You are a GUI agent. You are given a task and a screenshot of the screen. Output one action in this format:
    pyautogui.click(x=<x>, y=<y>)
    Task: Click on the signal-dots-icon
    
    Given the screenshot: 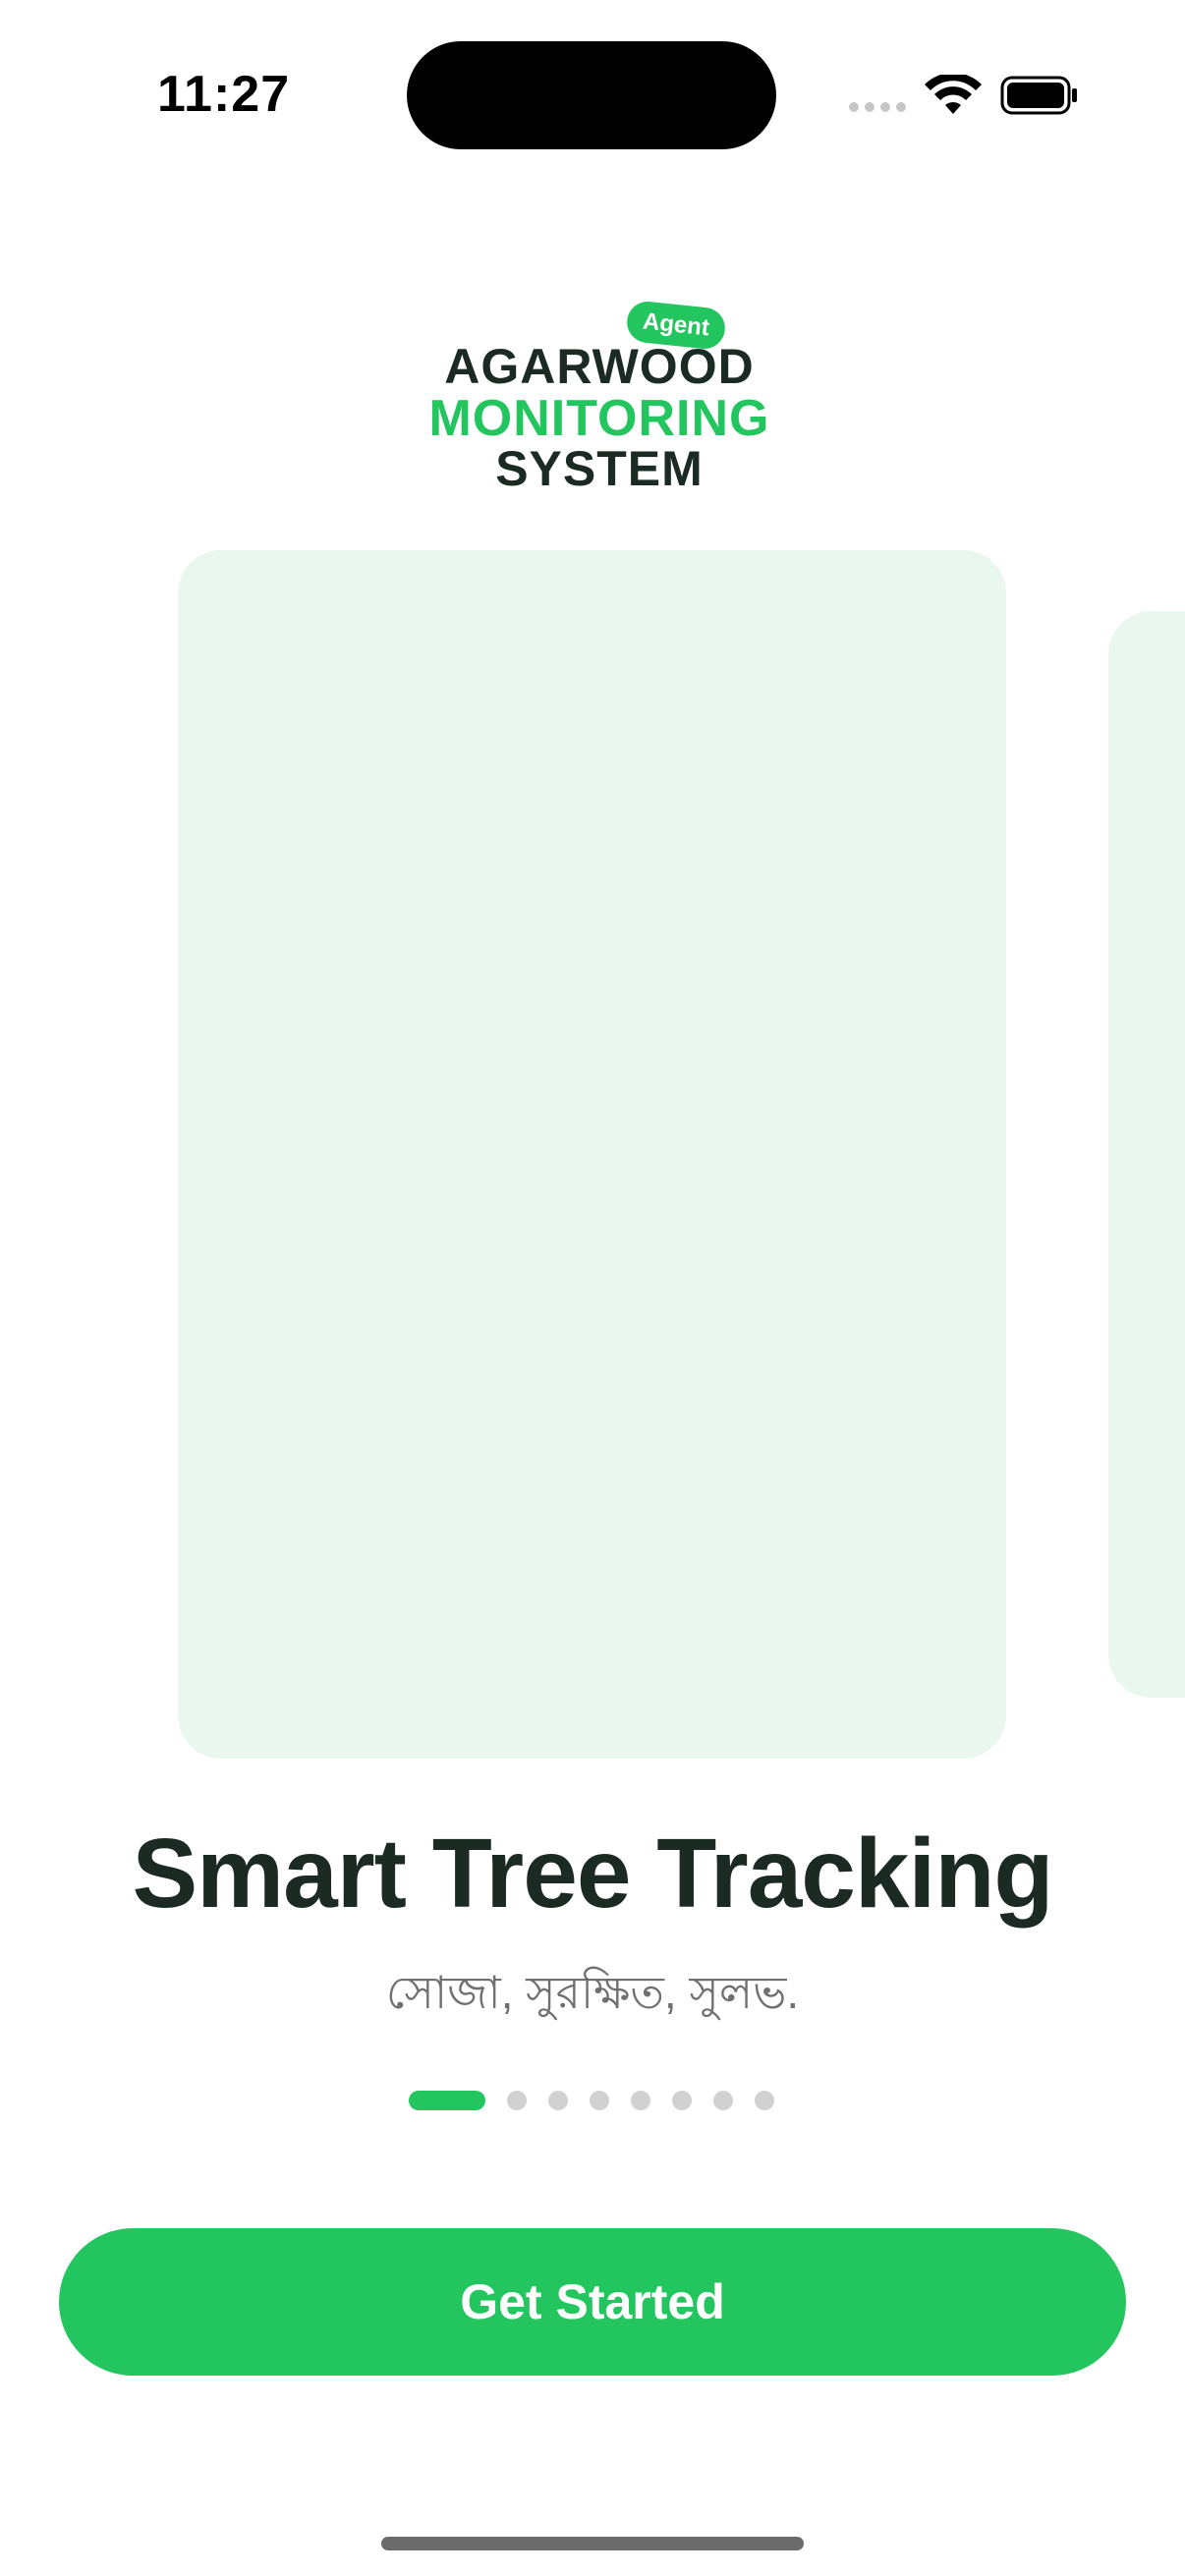 What is the action you would take?
    pyautogui.click(x=878, y=107)
    